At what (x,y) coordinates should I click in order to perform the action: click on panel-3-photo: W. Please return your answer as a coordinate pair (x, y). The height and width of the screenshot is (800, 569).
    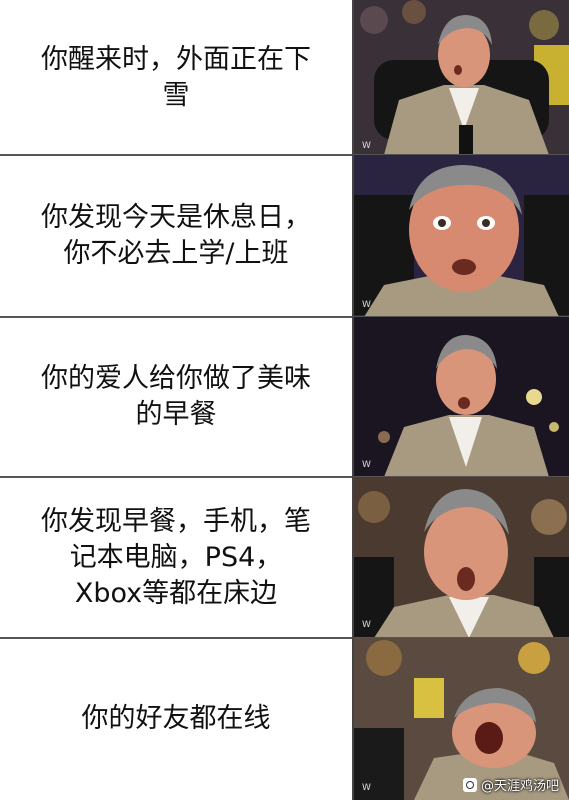
    Looking at the image, I should click on (461, 397).